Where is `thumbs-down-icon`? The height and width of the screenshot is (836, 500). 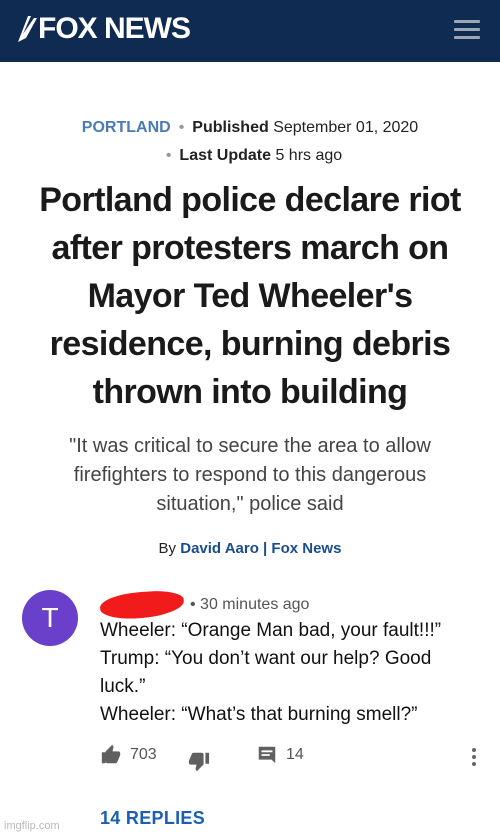
thumbs-down-icon is located at coordinates (199, 762).